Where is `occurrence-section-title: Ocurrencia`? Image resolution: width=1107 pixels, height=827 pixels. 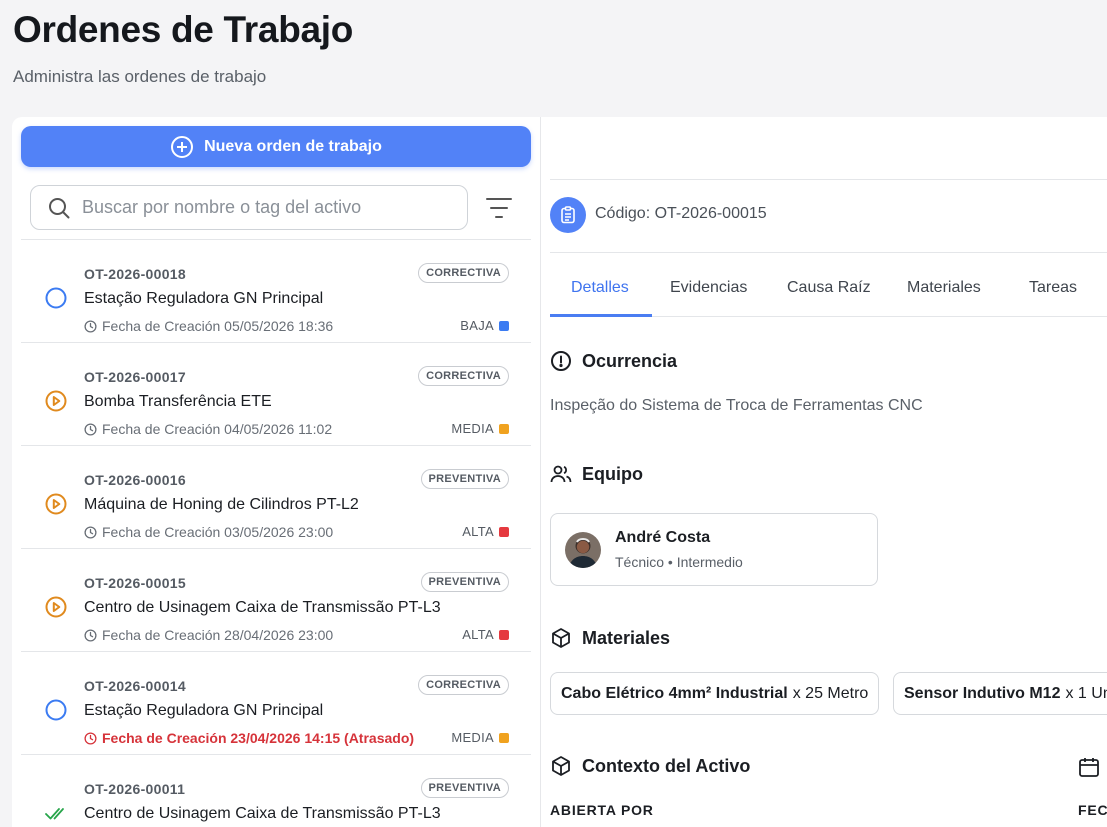 occurrence-section-title: Ocurrencia is located at coordinates (613, 361).